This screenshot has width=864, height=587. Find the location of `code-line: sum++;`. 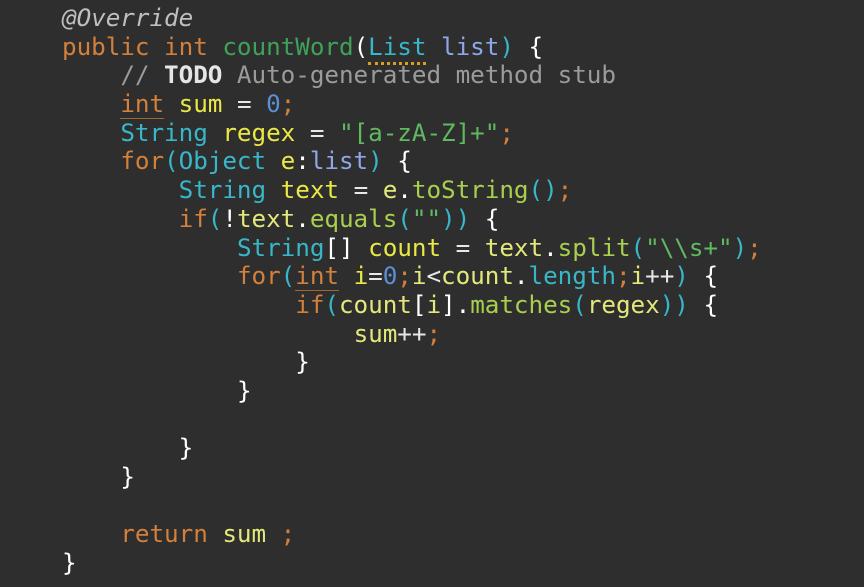

code-line: sum++; is located at coordinates (432, 333).